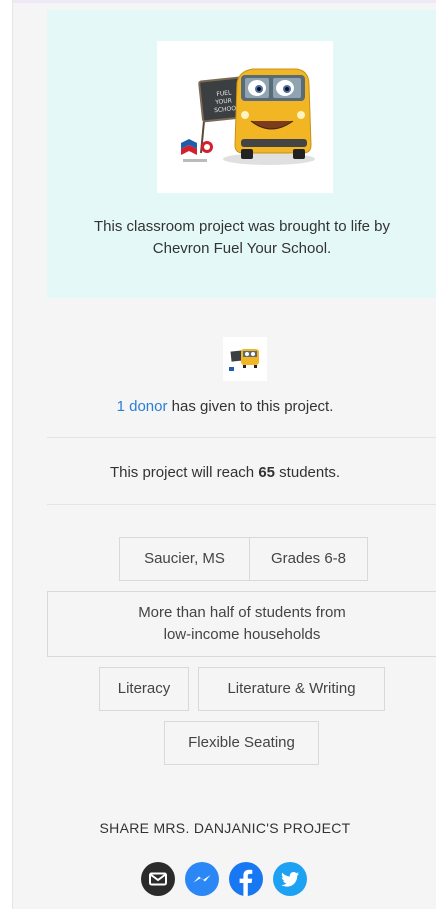 The image size is (436, 909). I want to click on reach-summary: This project will reach 65 students., so click(225, 472).